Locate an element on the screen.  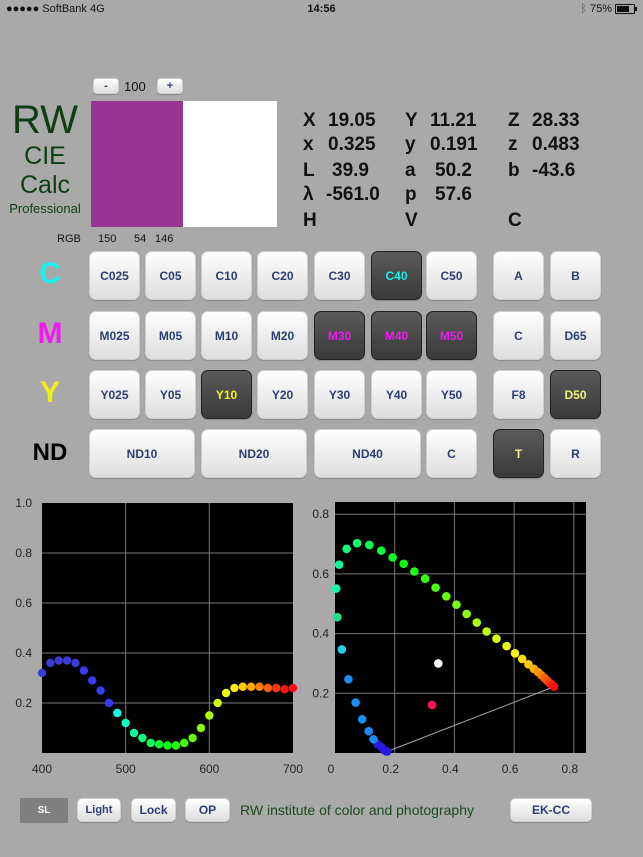
rgb-r-value: 150 is located at coordinates (107, 239).